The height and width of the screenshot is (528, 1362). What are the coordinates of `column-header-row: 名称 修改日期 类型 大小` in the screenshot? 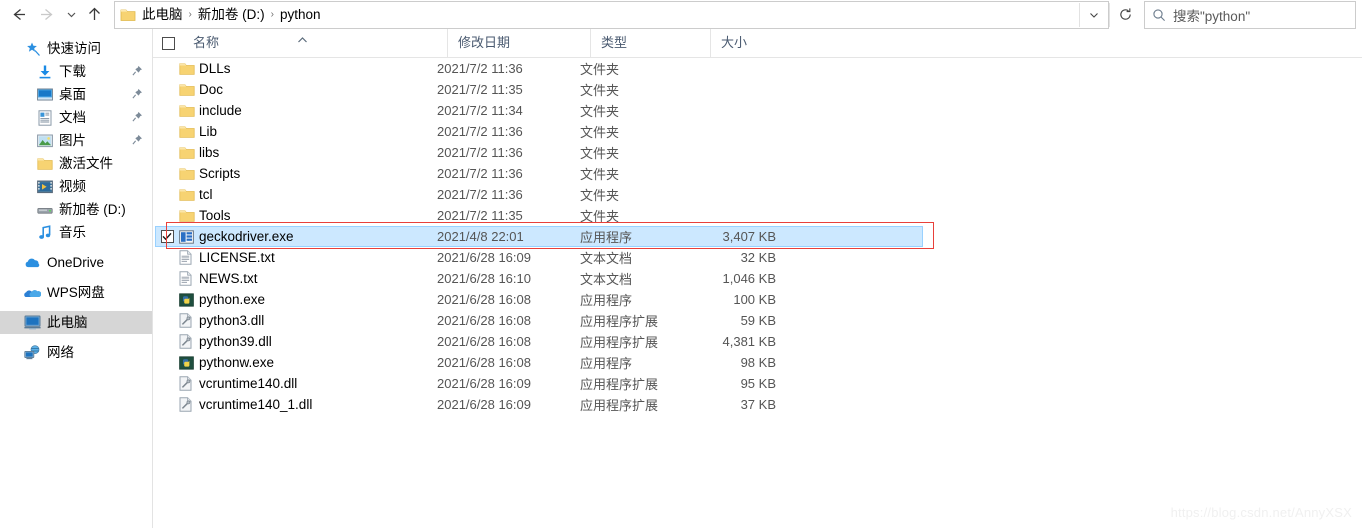 It's located at (757, 43).